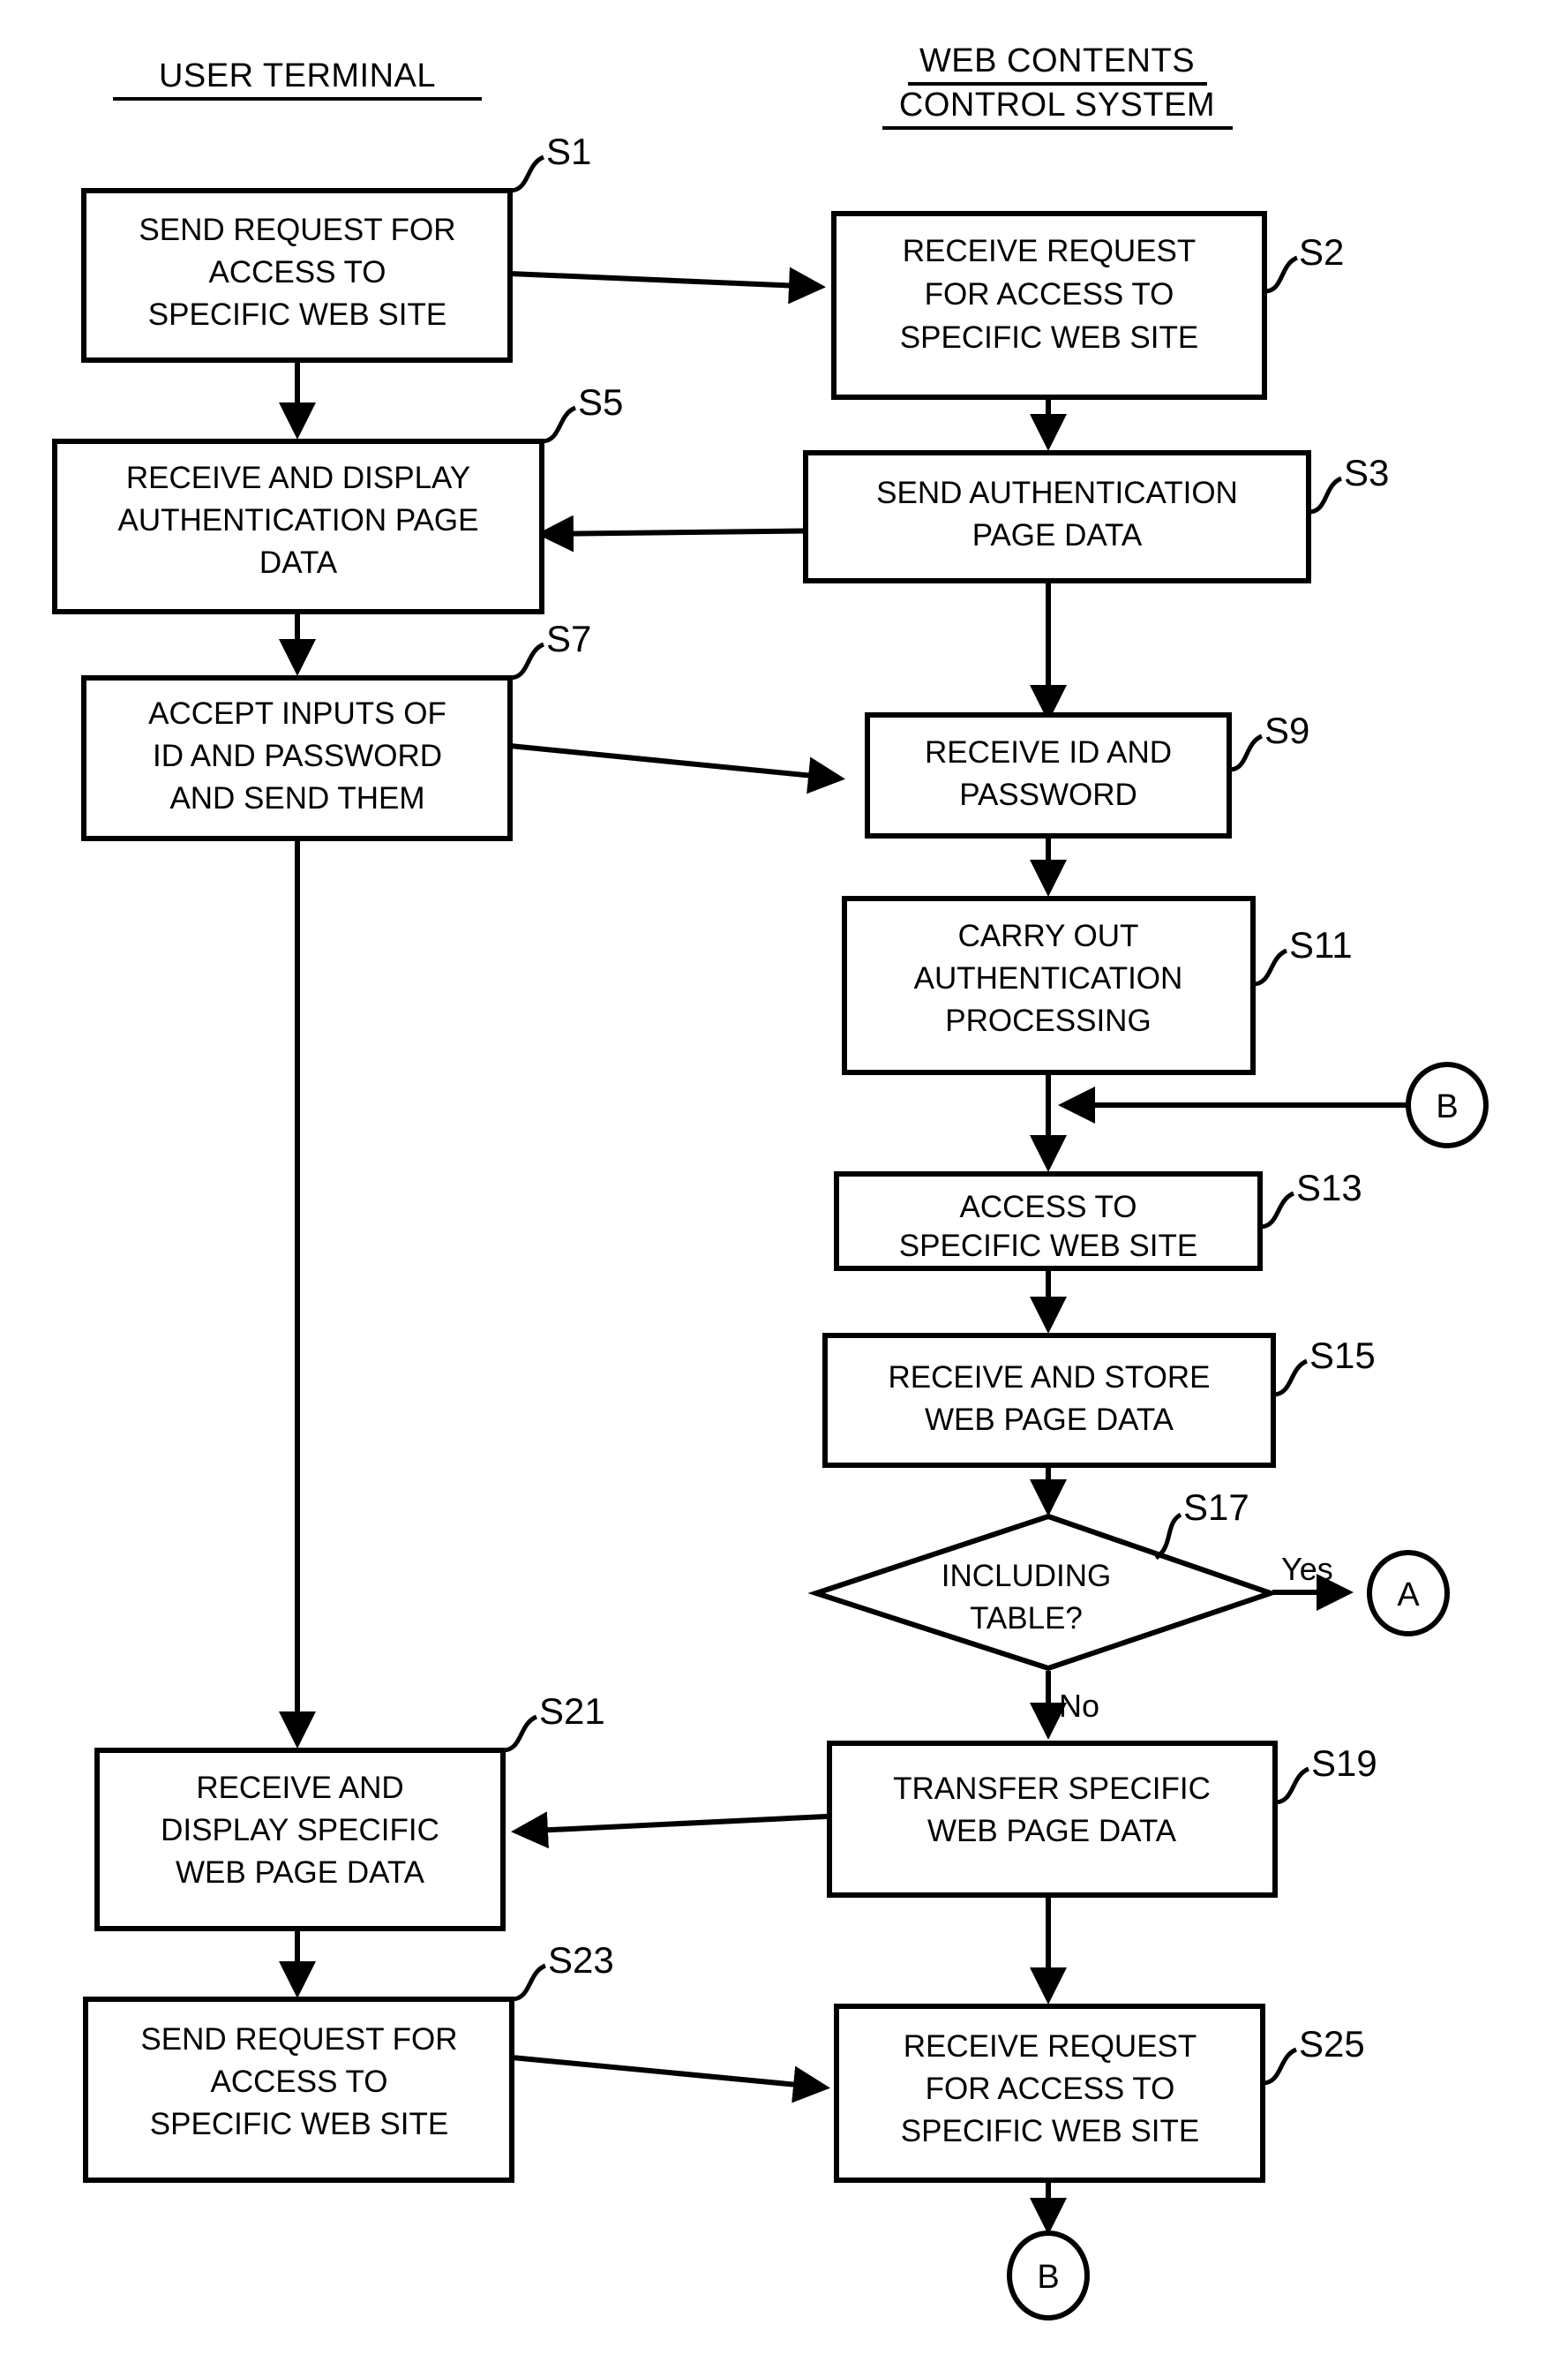 The width and height of the screenshot is (1568, 2377). I want to click on node-s11-line-1: CARRY OUT, so click(1048, 936).